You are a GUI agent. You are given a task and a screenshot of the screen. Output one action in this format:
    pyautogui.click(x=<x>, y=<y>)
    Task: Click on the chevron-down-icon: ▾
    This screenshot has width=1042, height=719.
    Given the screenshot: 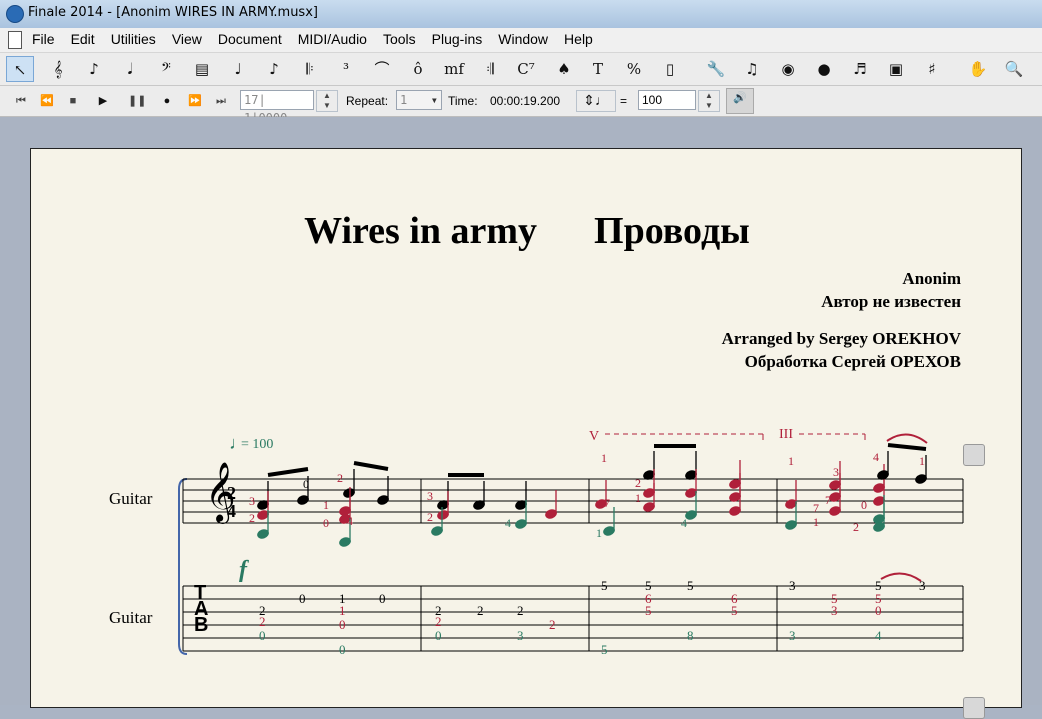 What is the action you would take?
    pyautogui.click(x=434, y=100)
    